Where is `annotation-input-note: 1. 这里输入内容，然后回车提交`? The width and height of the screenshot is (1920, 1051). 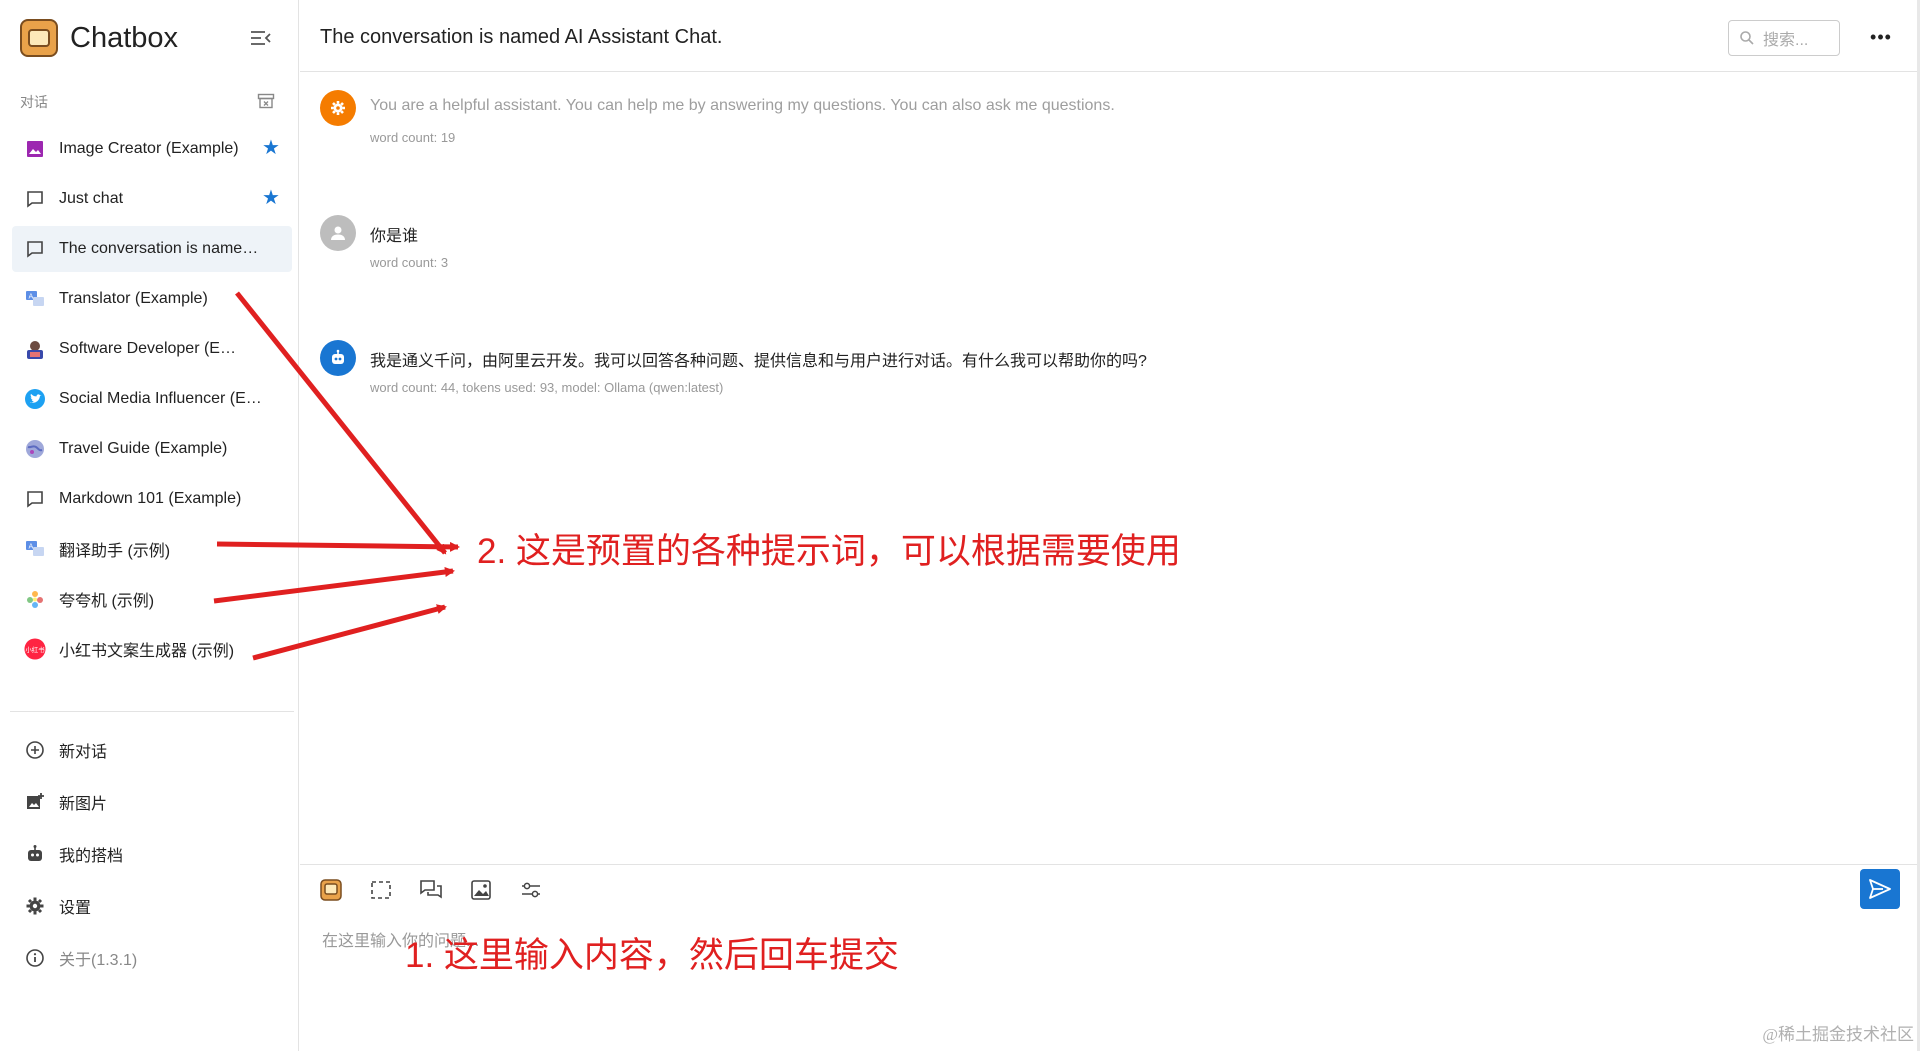 annotation-input-note: 1. 这里输入内容，然后回车提交 is located at coordinates (652, 955).